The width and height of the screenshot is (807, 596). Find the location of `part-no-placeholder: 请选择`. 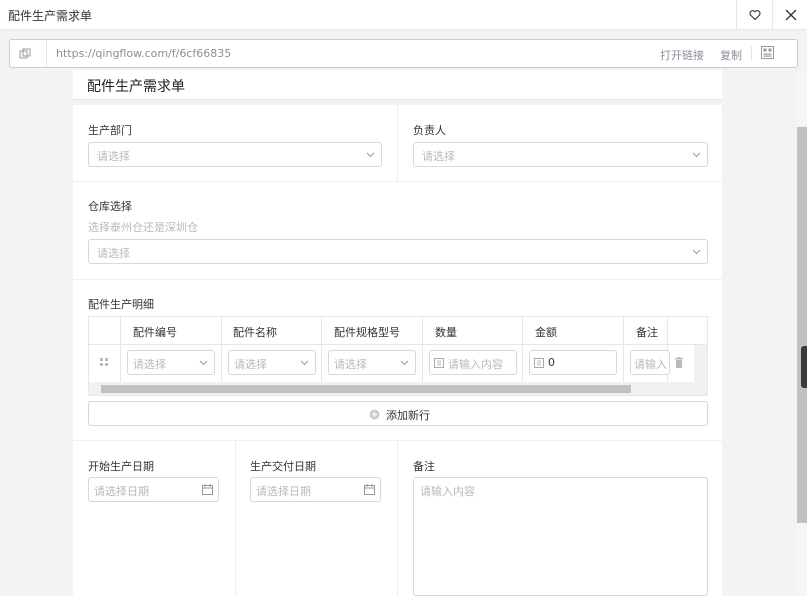

part-no-placeholder: 请选择 is located at coordinates (149, 364).